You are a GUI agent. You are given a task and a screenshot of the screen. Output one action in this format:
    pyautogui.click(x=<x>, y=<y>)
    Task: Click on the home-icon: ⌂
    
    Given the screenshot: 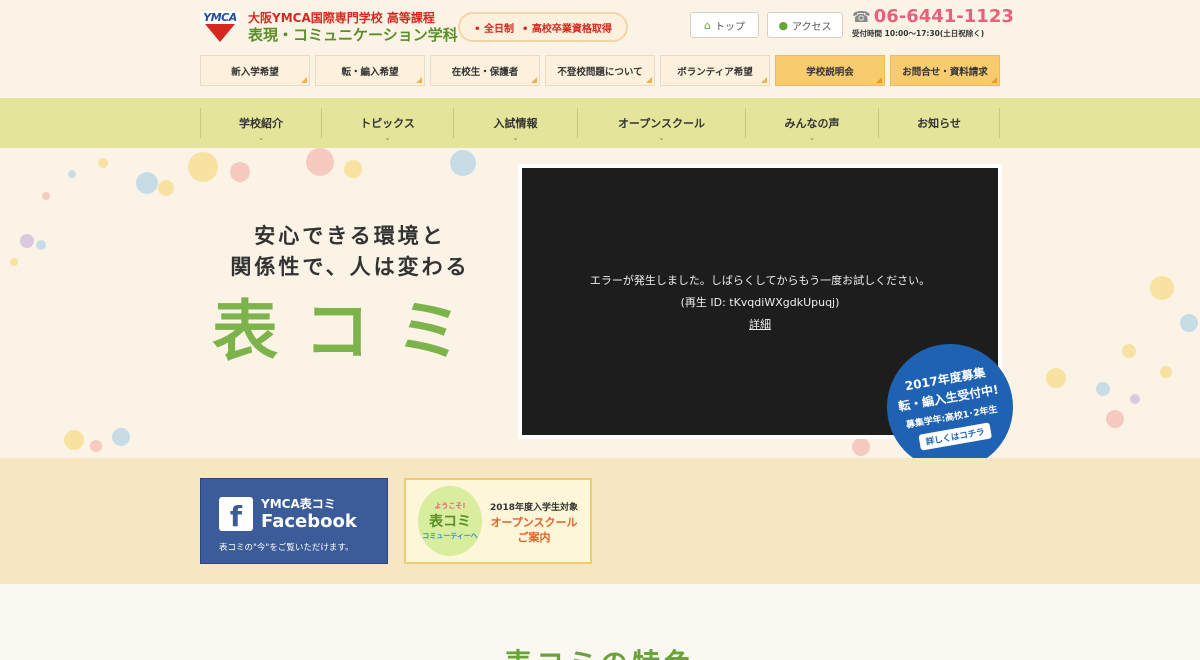 What is the action you would take?
    pyautogui.click(x=707, y=25)
    